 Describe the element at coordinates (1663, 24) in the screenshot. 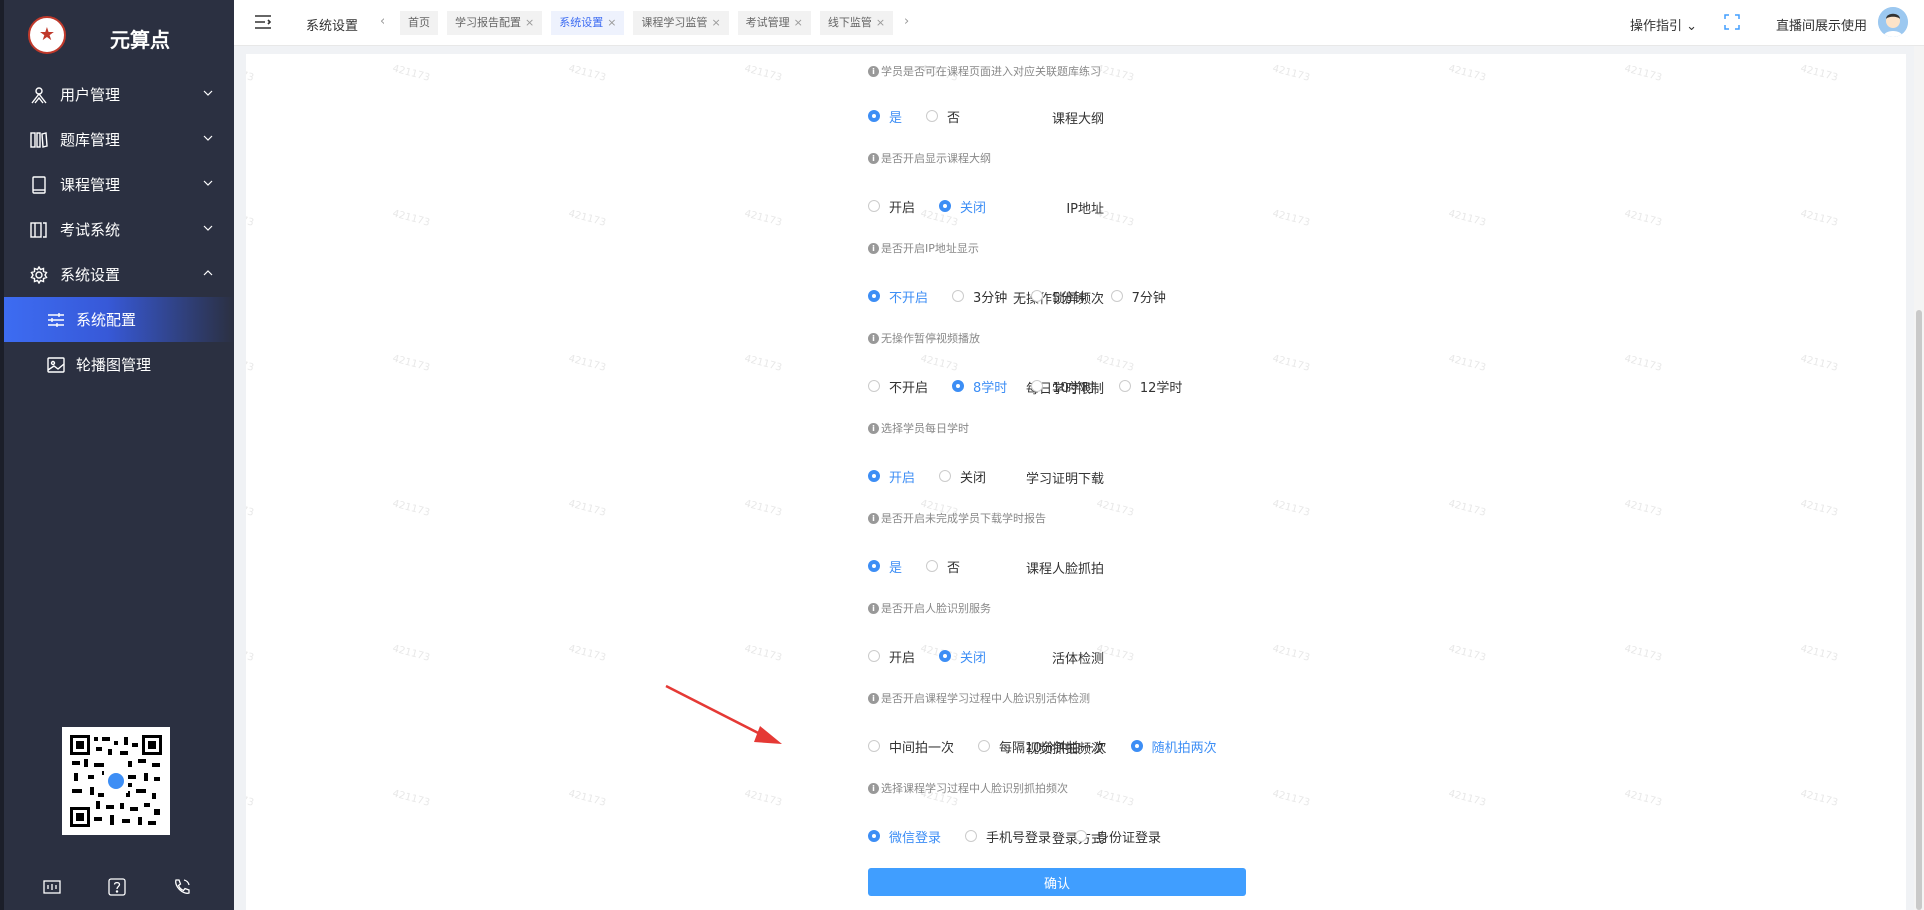

I see `guide-dropdown: 操作指引 ⌄` at that location.